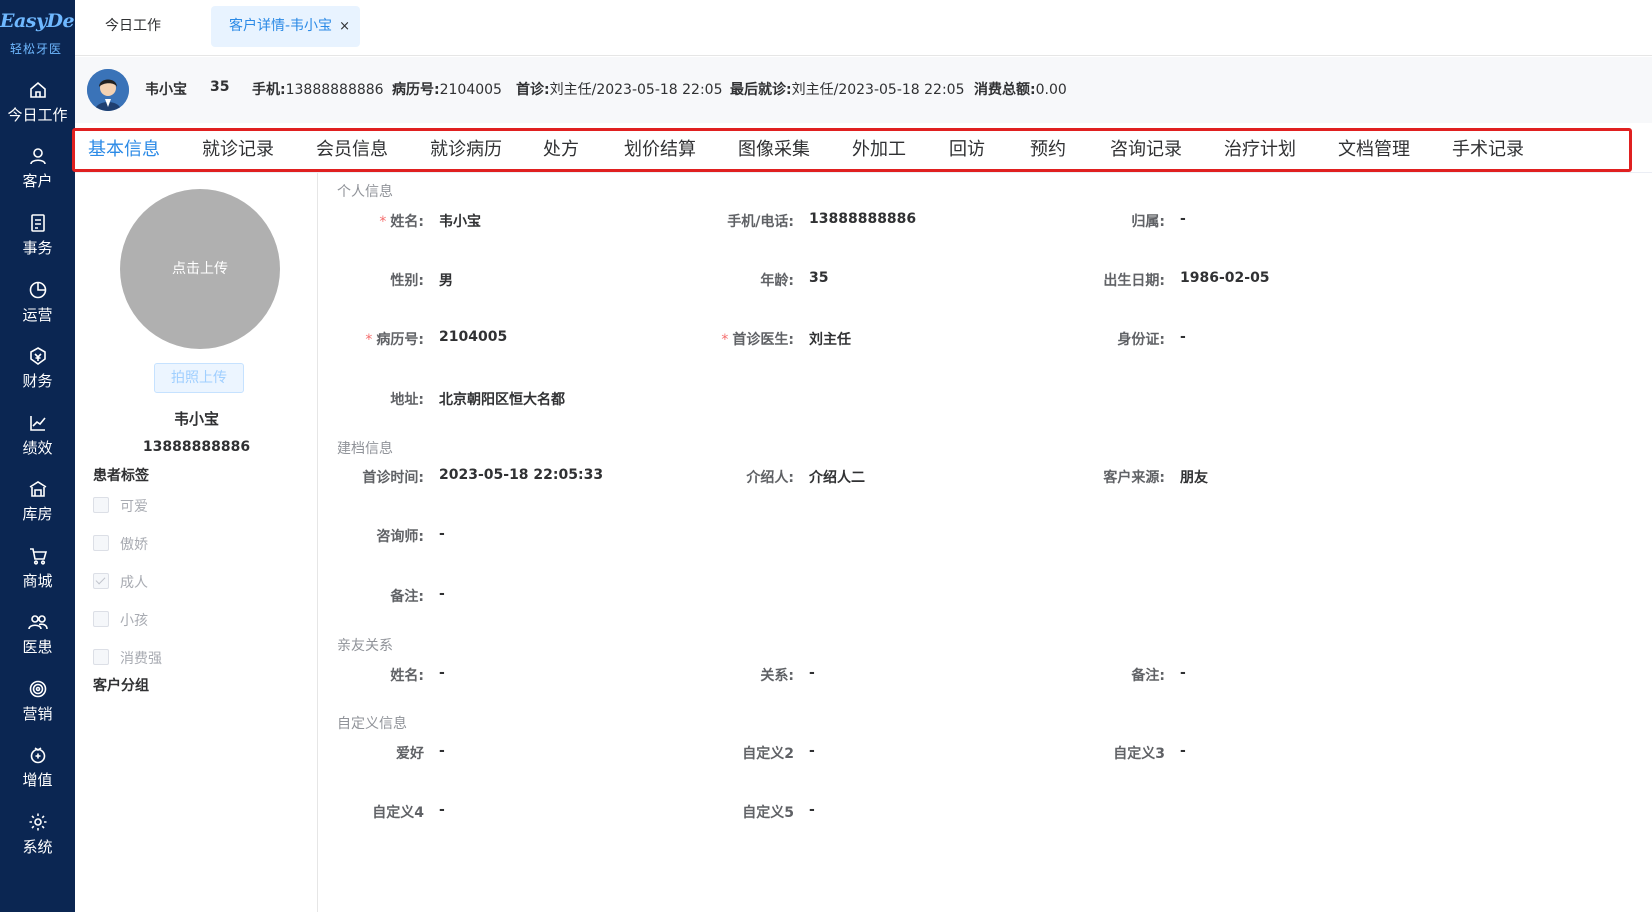 The image size is (1652, 912). I want to click on label-relation: 关系:, so click(777, 676).